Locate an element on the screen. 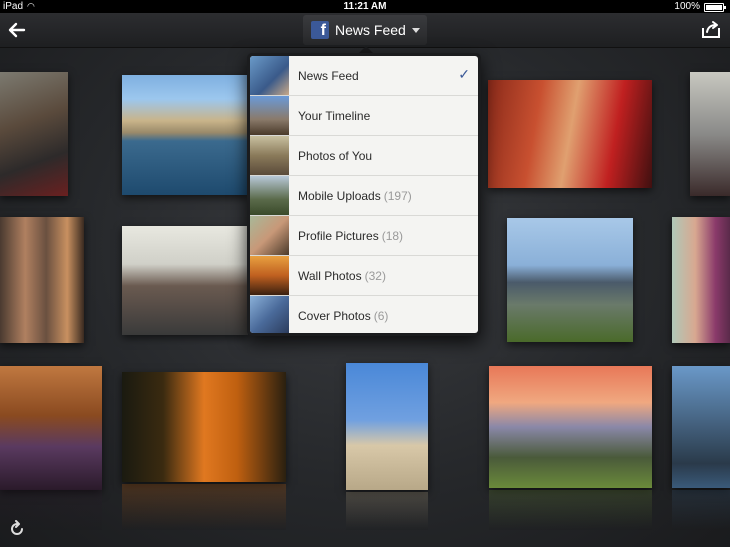 Image resolution: width=730 pixels, height=547 pixels. refresh-button is located at coordinates (17, 529).